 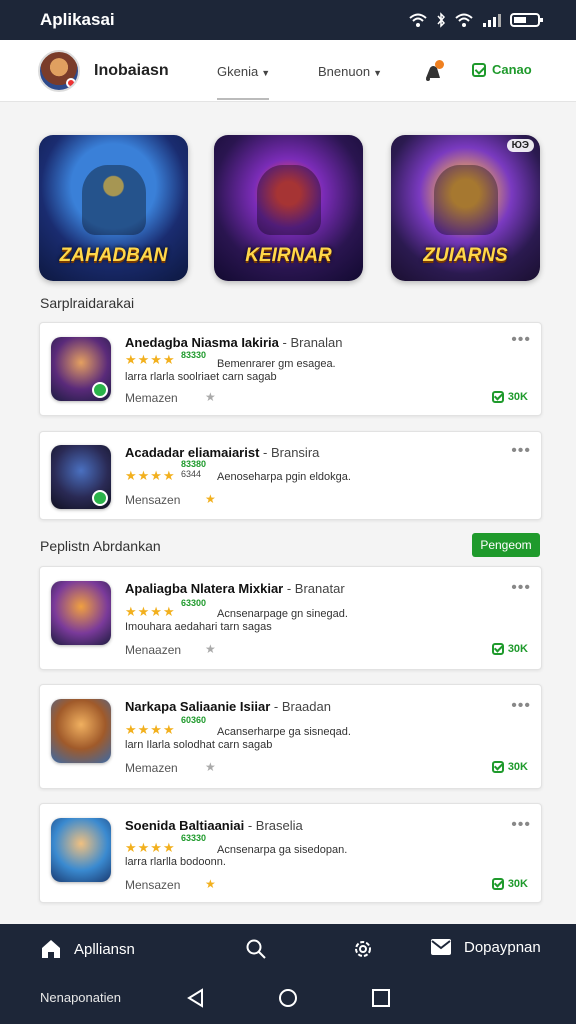 I want to click on app-title-sub: - Branalan, so click(x=312, y=342).